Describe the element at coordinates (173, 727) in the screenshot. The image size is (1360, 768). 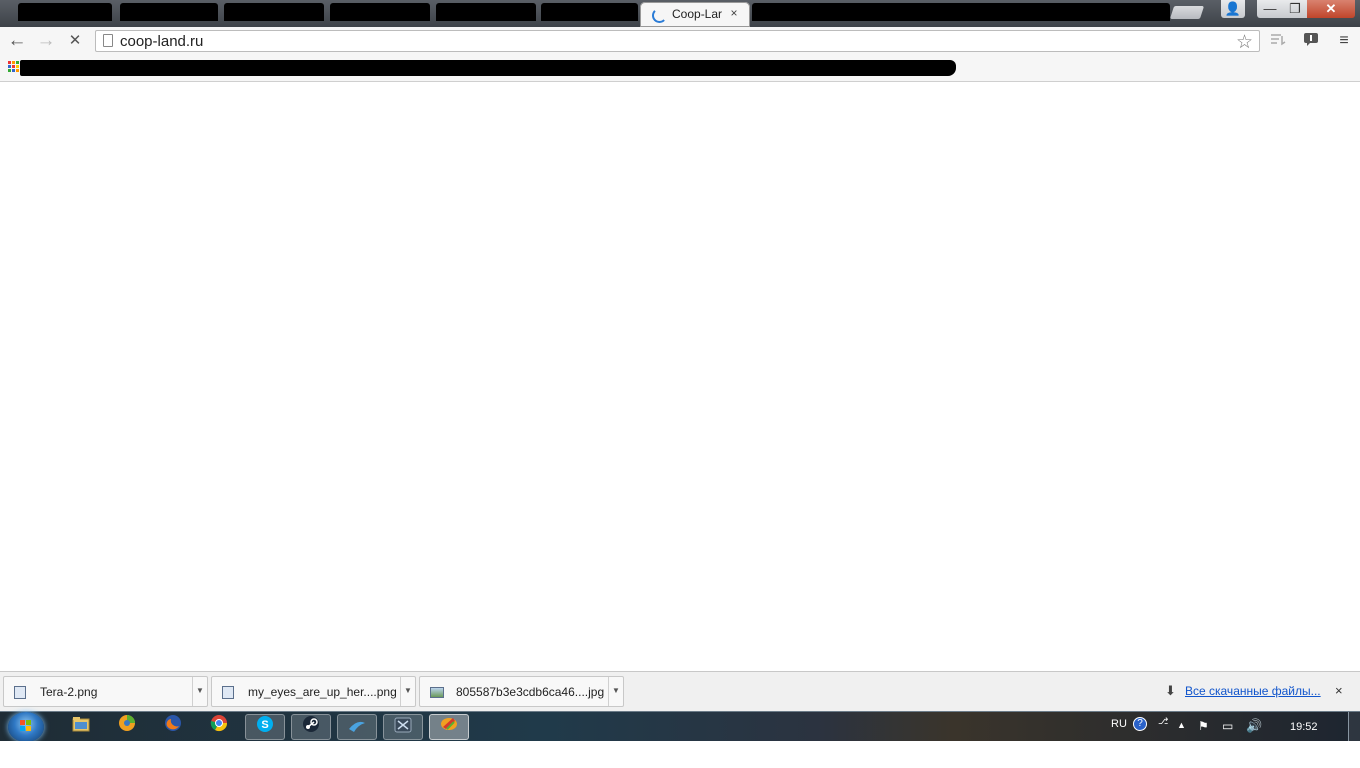
I see `firefox-icon` at that location.